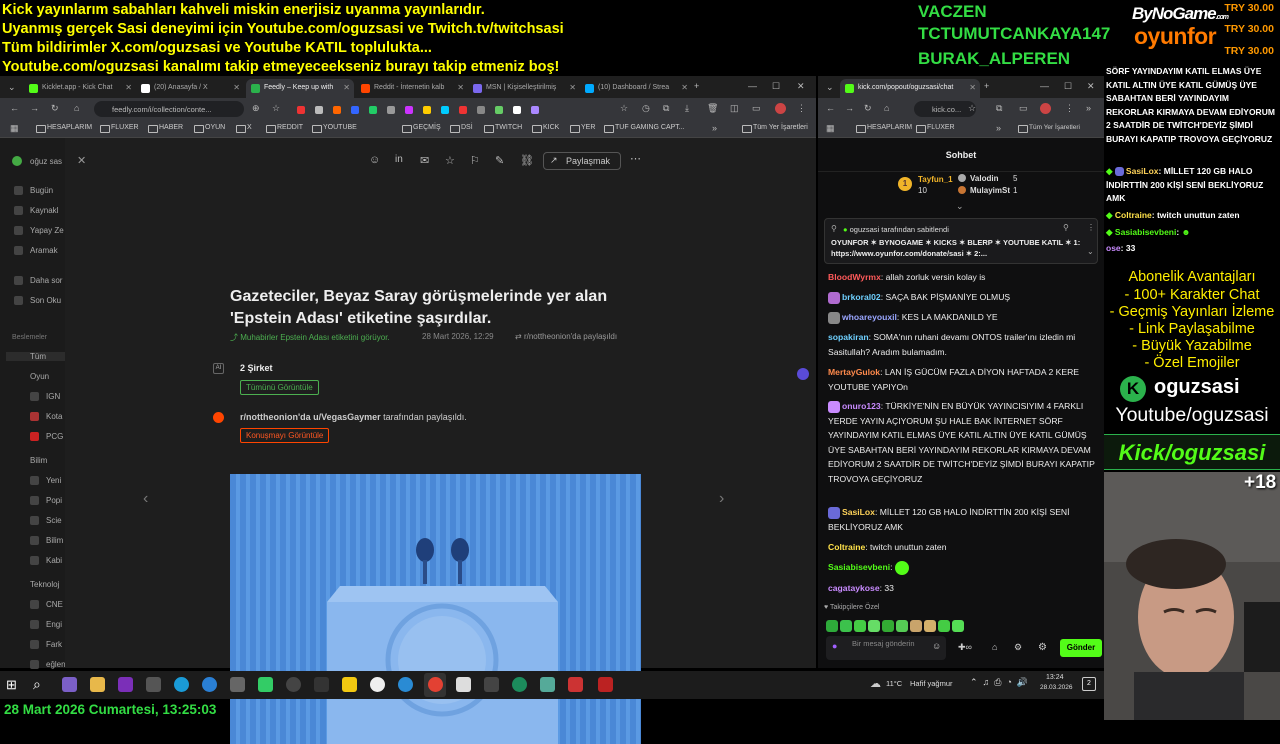 The width and height of the screenshot is (1280, 744). I want to click on edge-dev-icon, so click(181, 684).